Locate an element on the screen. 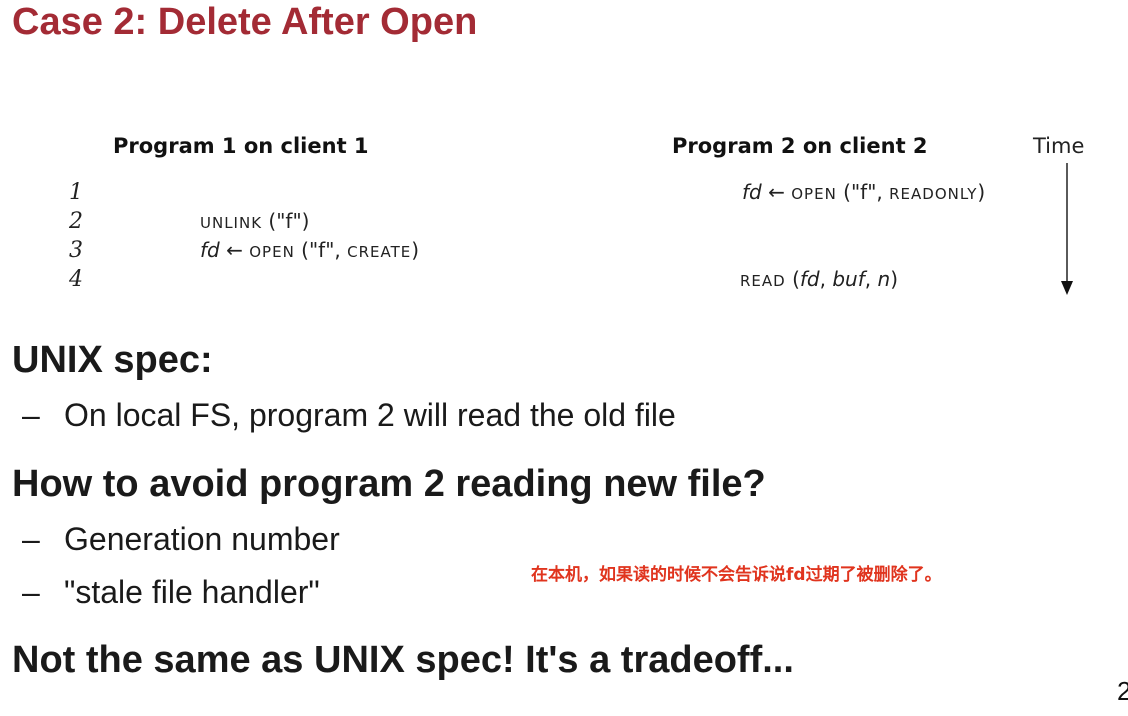 This screenshot has height=716, width=1128. generation-number-bullet: – Generation number is located at coordinates (181, 539).